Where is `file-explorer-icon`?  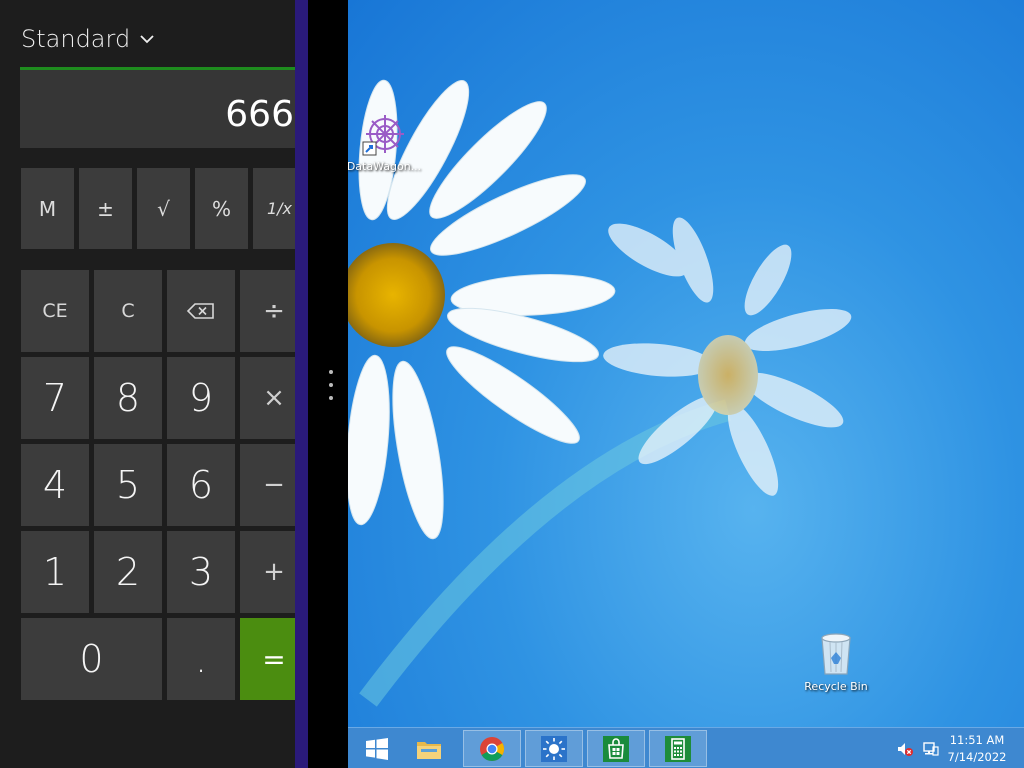 file-explorer-icon is located at coordinates (429, 750).